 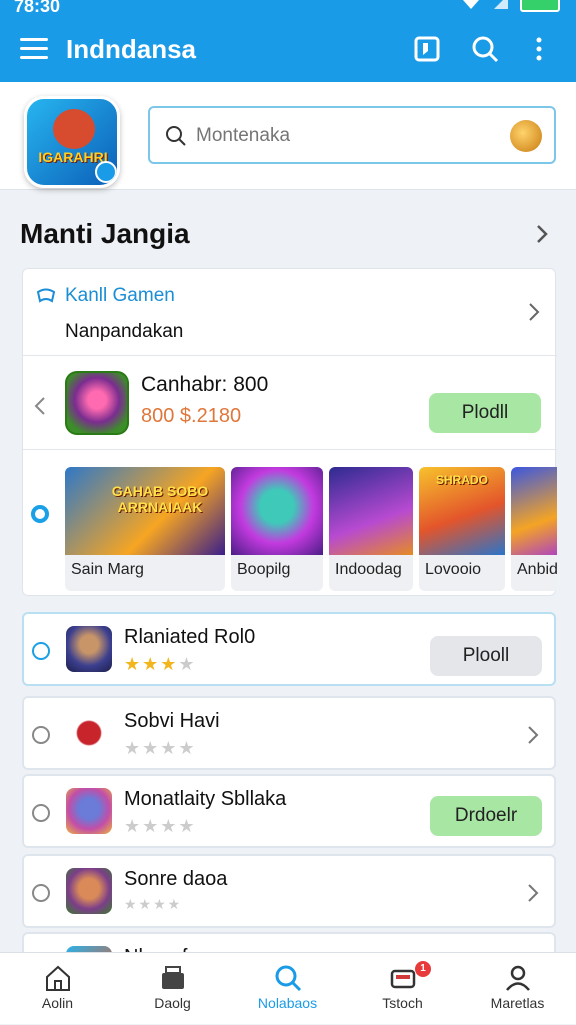 I want to click on status-icons, so click(x=510, y=6).